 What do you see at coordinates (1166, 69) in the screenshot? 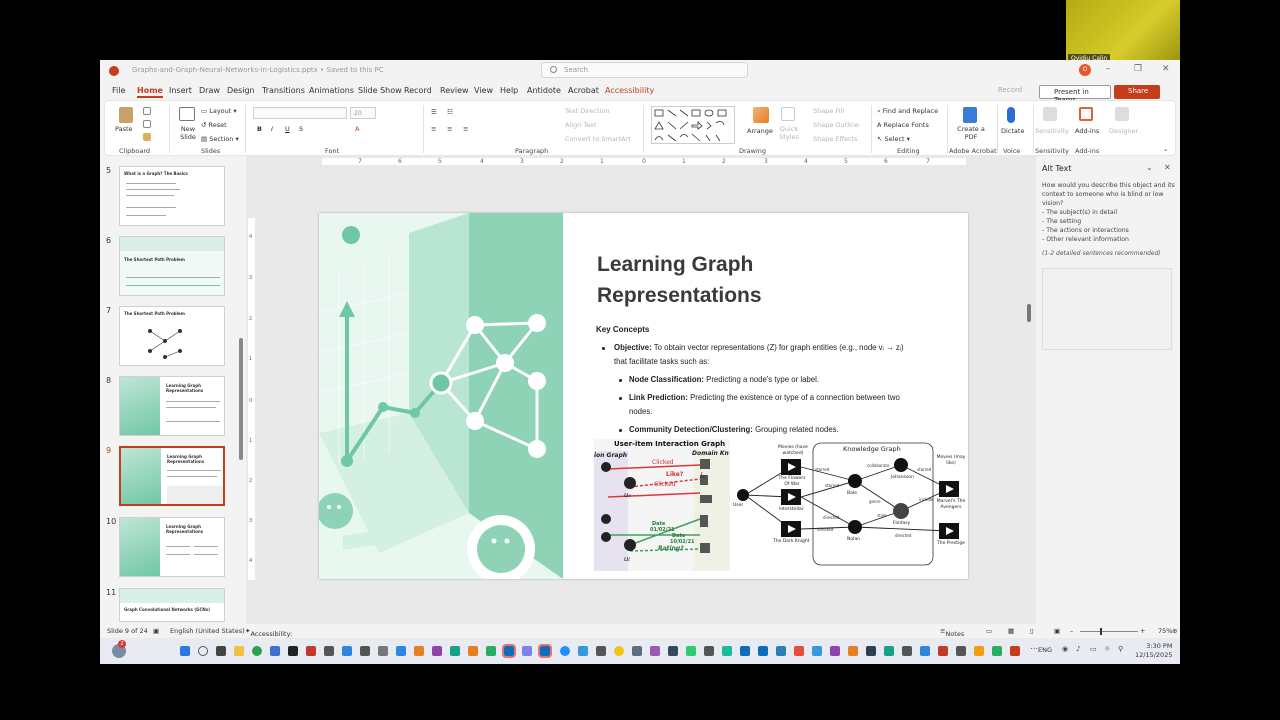
I see `close-icon: ✕` at bounding box center [1166, 69].